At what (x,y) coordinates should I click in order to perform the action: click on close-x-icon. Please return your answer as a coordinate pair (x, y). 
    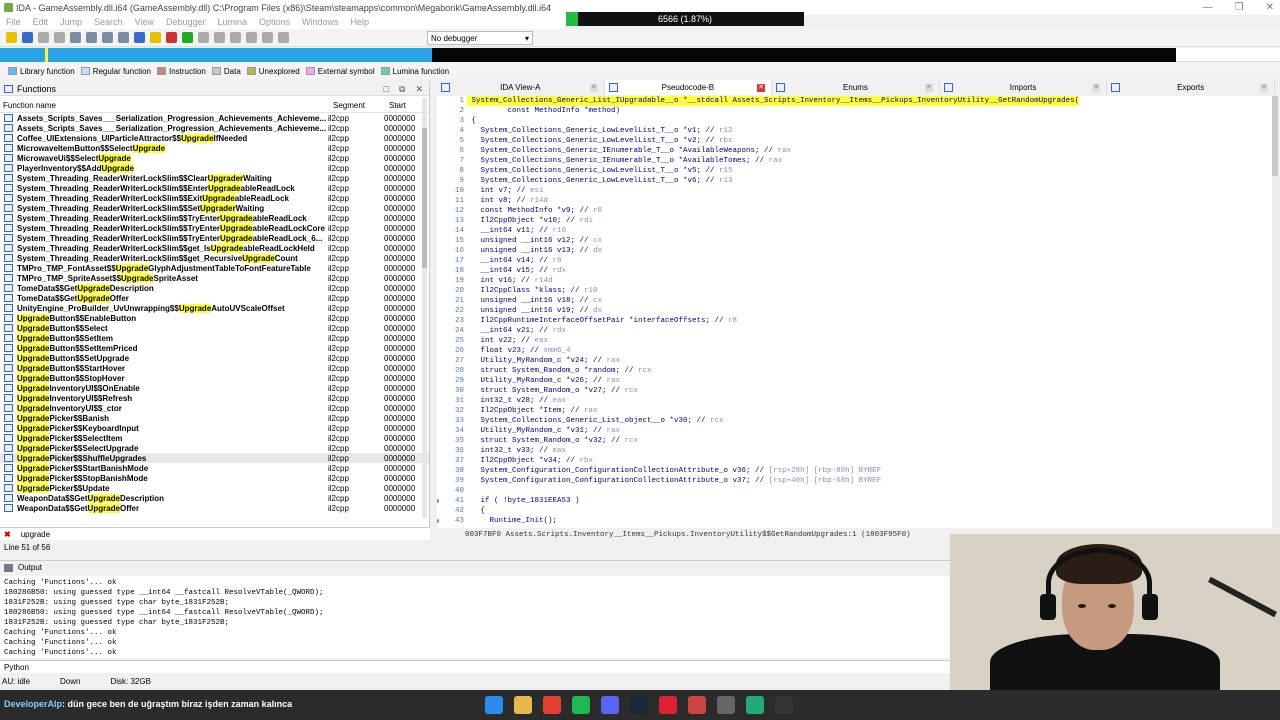
    Looking at the image, I should click on (283, 37).